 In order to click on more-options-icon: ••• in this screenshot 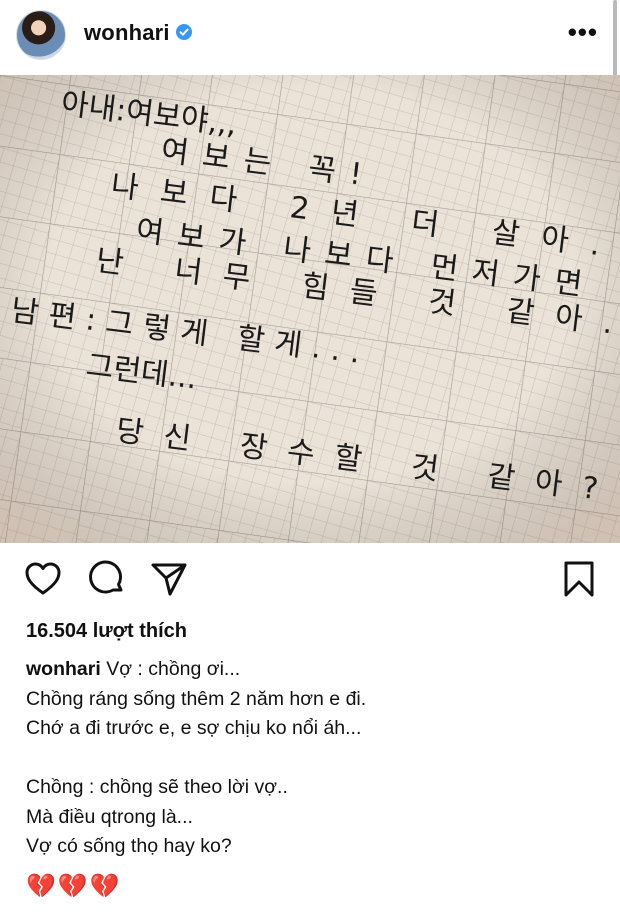, I will do `click(583, 32)`.